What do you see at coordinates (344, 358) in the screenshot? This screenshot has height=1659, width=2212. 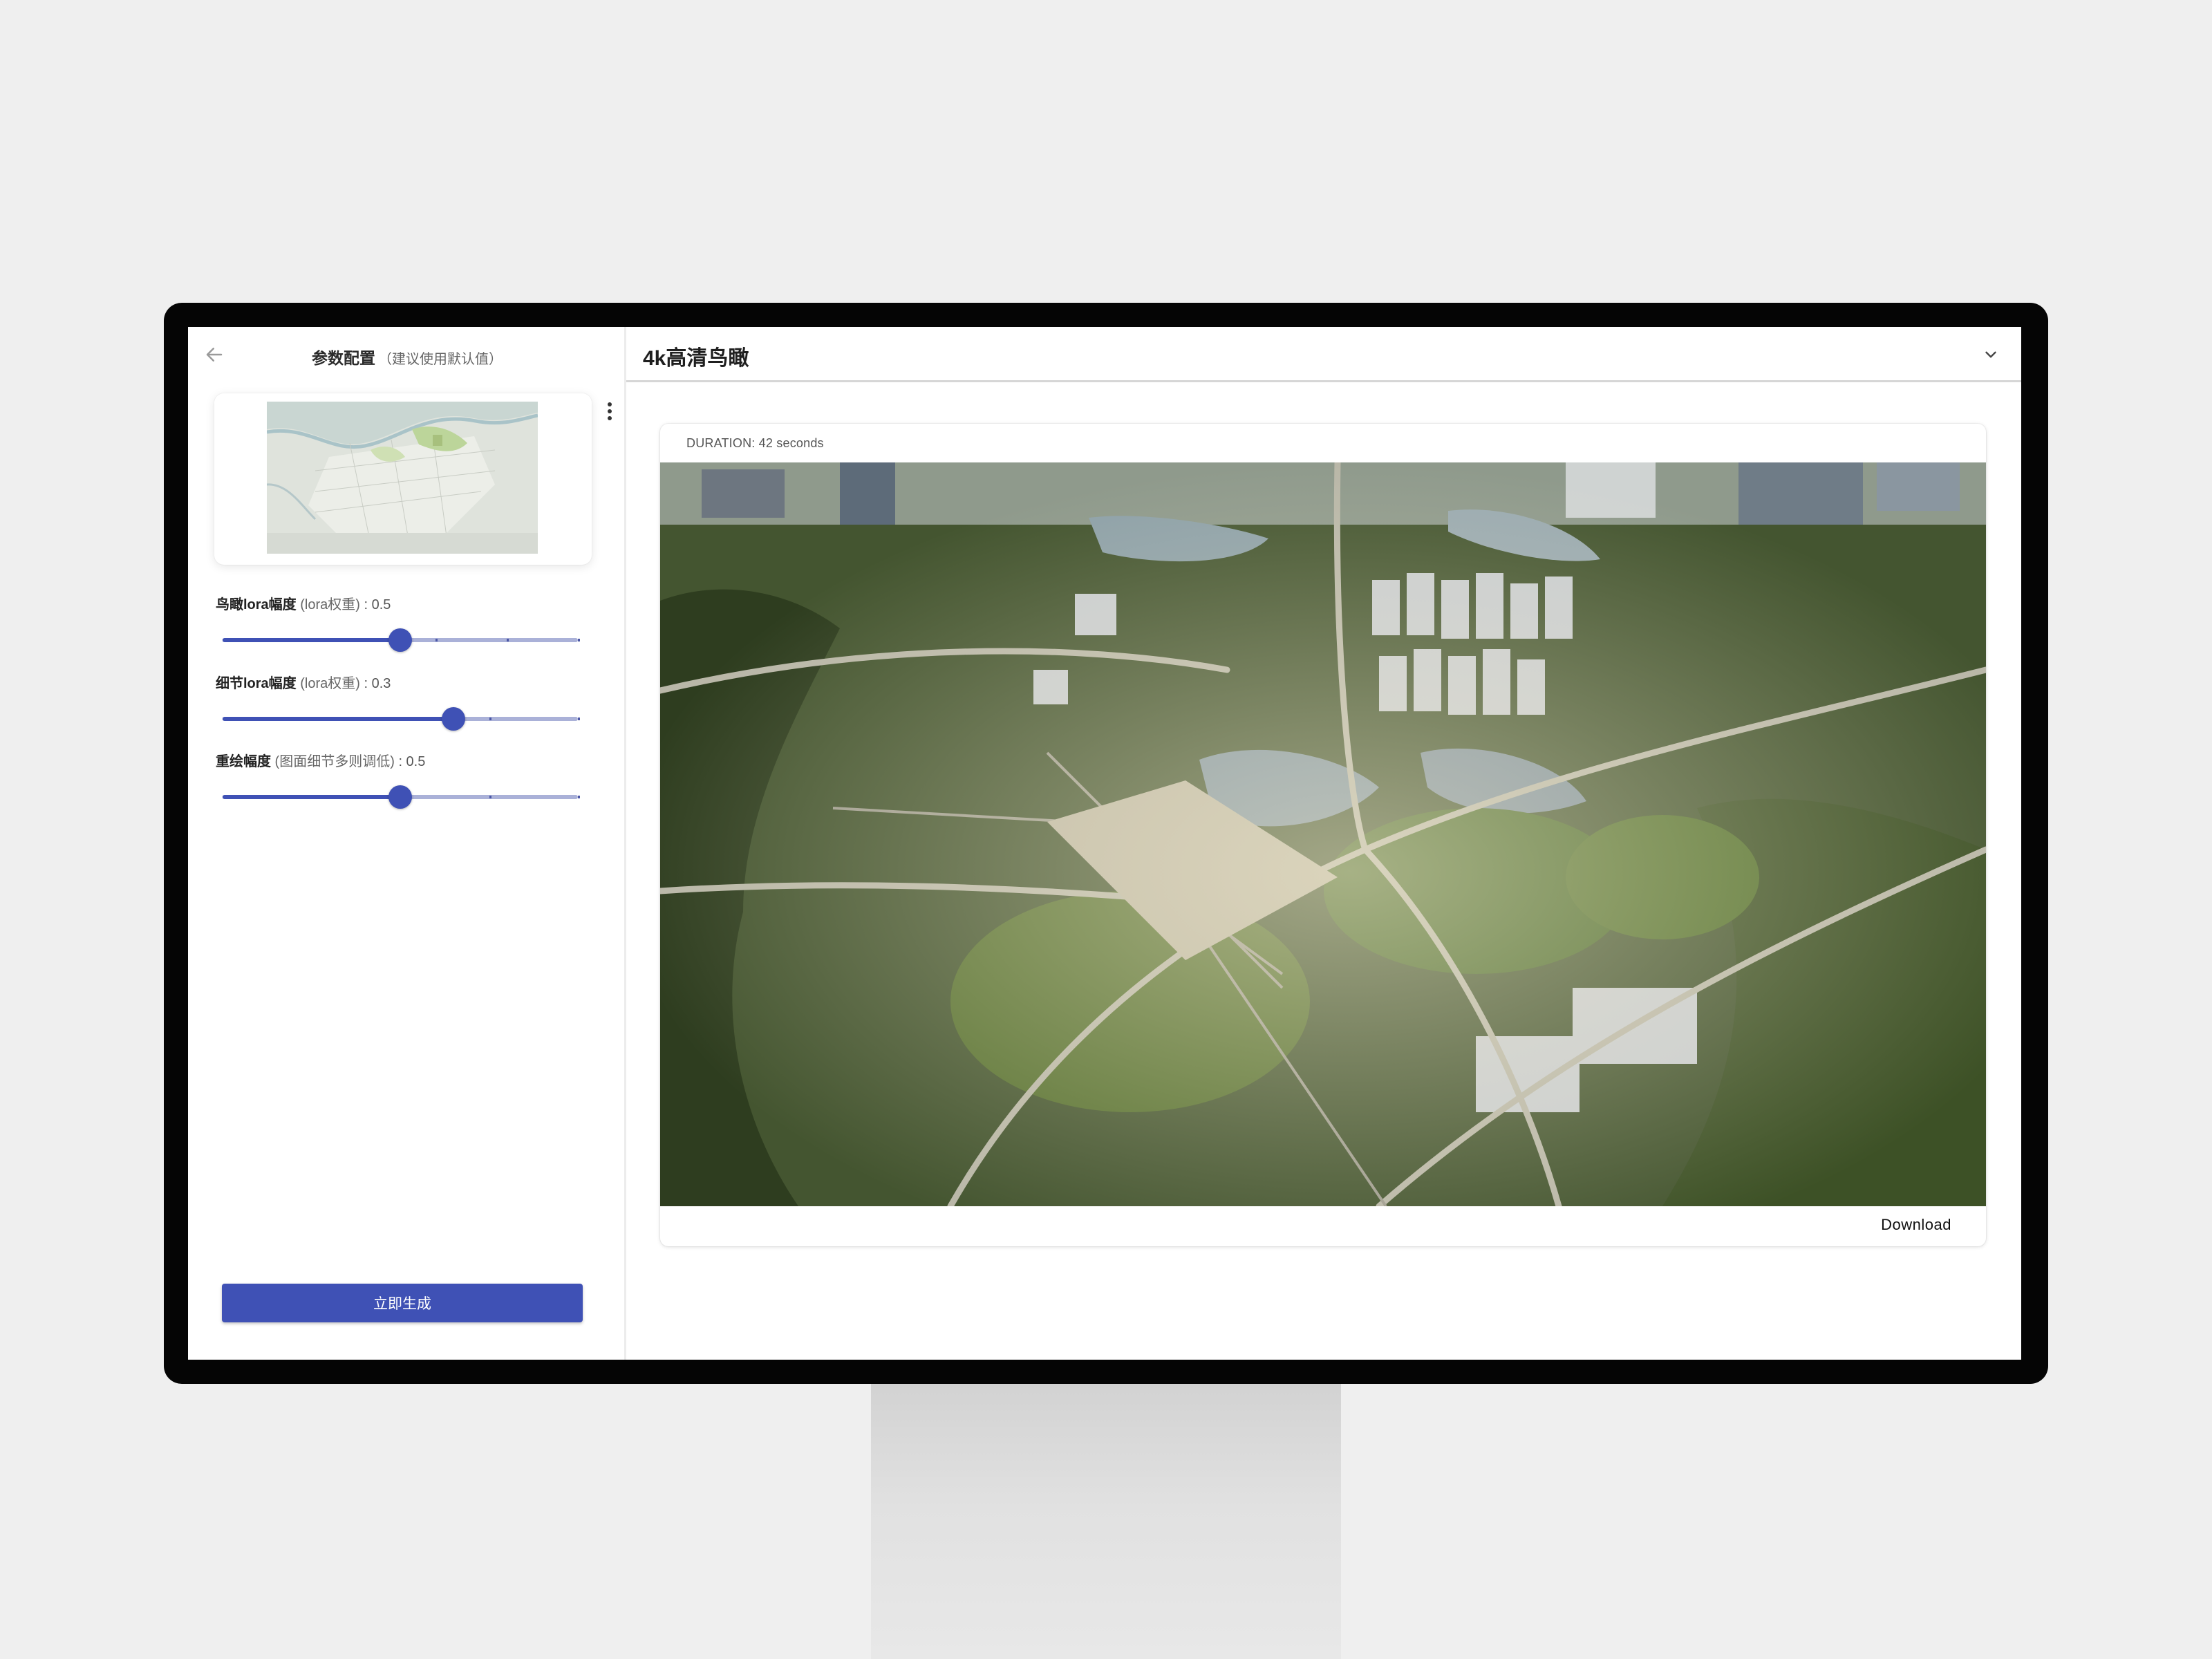 I see `panel-title-main: 参数配置` at bounding box center [344, 358].